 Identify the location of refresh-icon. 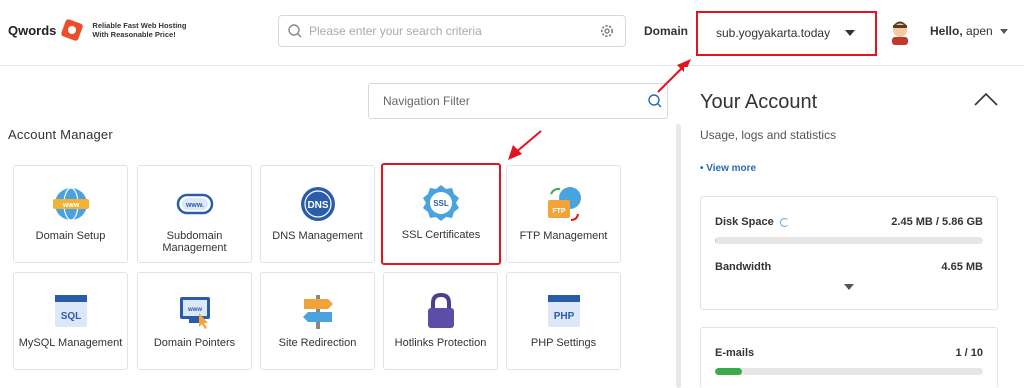
(784, 222).